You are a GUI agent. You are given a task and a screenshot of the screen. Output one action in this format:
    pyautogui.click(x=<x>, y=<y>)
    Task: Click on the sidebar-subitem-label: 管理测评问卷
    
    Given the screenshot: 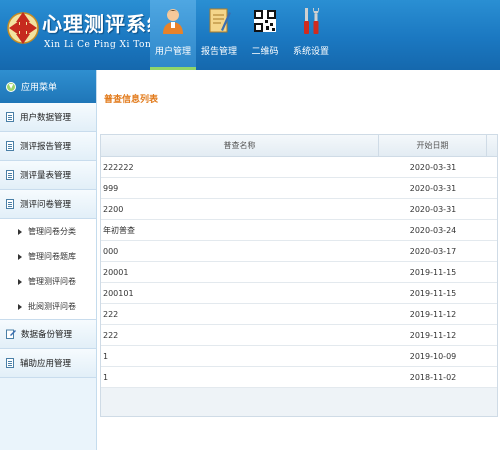 What is the action you would take?
    pyautogui.click(x=52, y=281)
    